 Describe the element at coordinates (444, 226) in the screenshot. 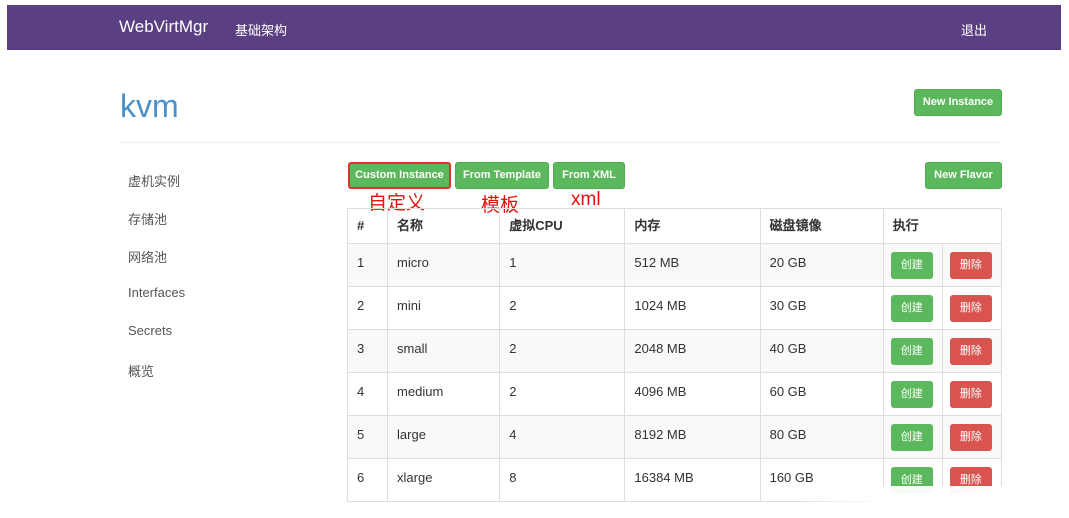

I see `col-header-name: 名称` at that location.